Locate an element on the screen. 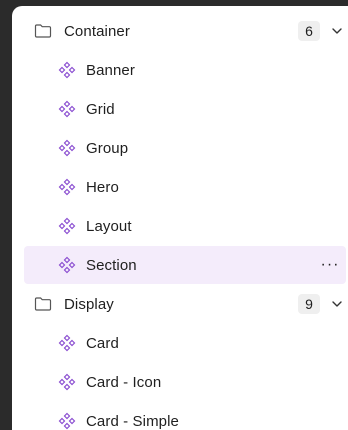 This screenshot has width=348, height=430. tree-item-label: Layout is located at coordinates (109, 226).